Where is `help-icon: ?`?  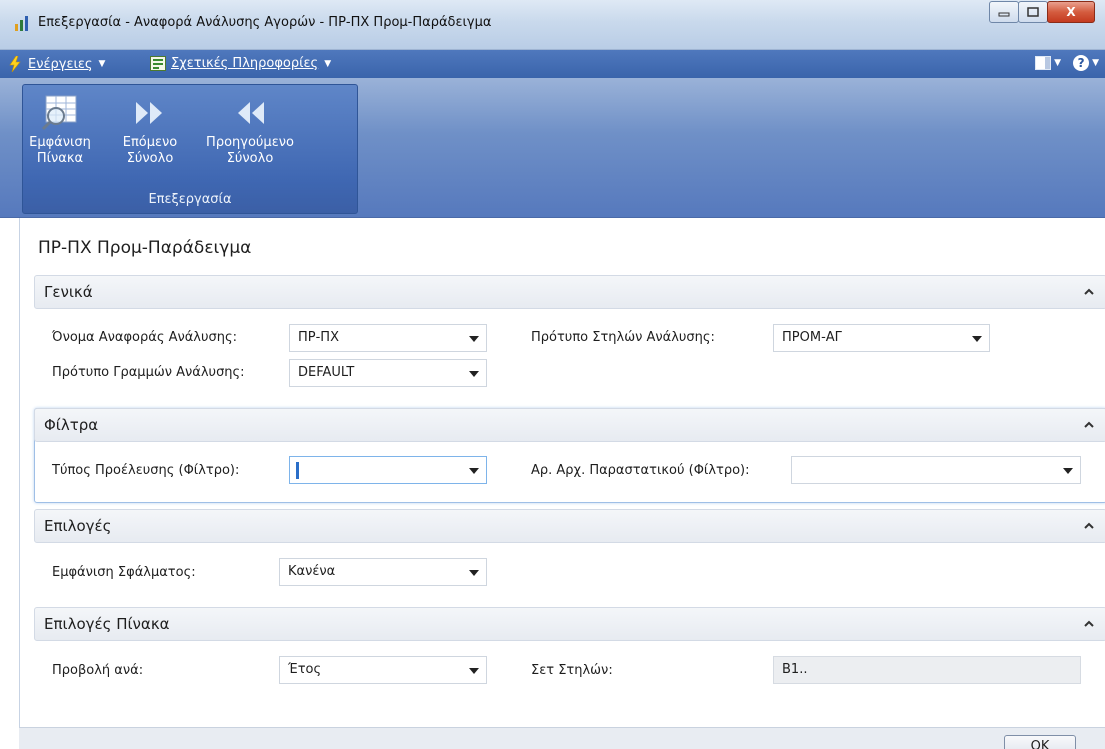 help-icon: ? is located at coordinates (1081, 63).